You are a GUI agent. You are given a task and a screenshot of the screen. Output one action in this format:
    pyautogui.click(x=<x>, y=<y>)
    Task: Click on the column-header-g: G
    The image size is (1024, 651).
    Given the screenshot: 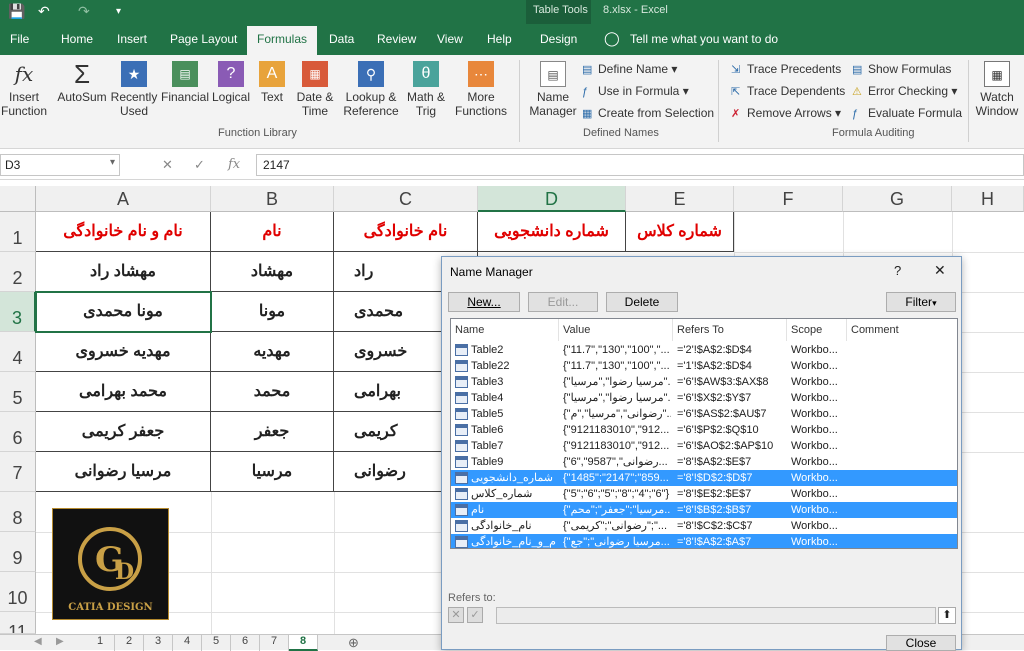 What is the action you would take?
    pyautogui.click(x=897, y=199)
    